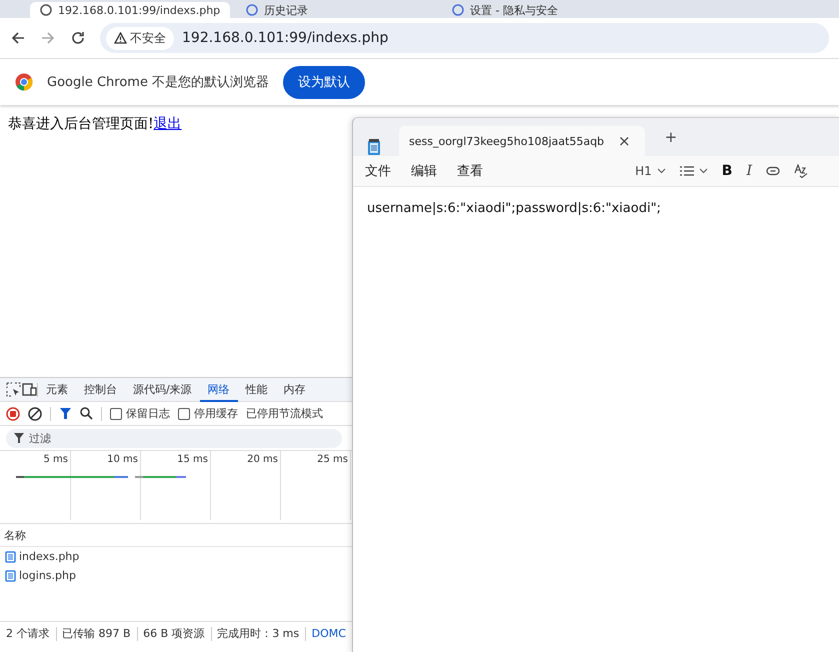 The image size is (839, 652). What do you see at coordinates (100, 390) in the screenshot?
I see `devtools-tab: 控制台` at bounding box center [100, 390].